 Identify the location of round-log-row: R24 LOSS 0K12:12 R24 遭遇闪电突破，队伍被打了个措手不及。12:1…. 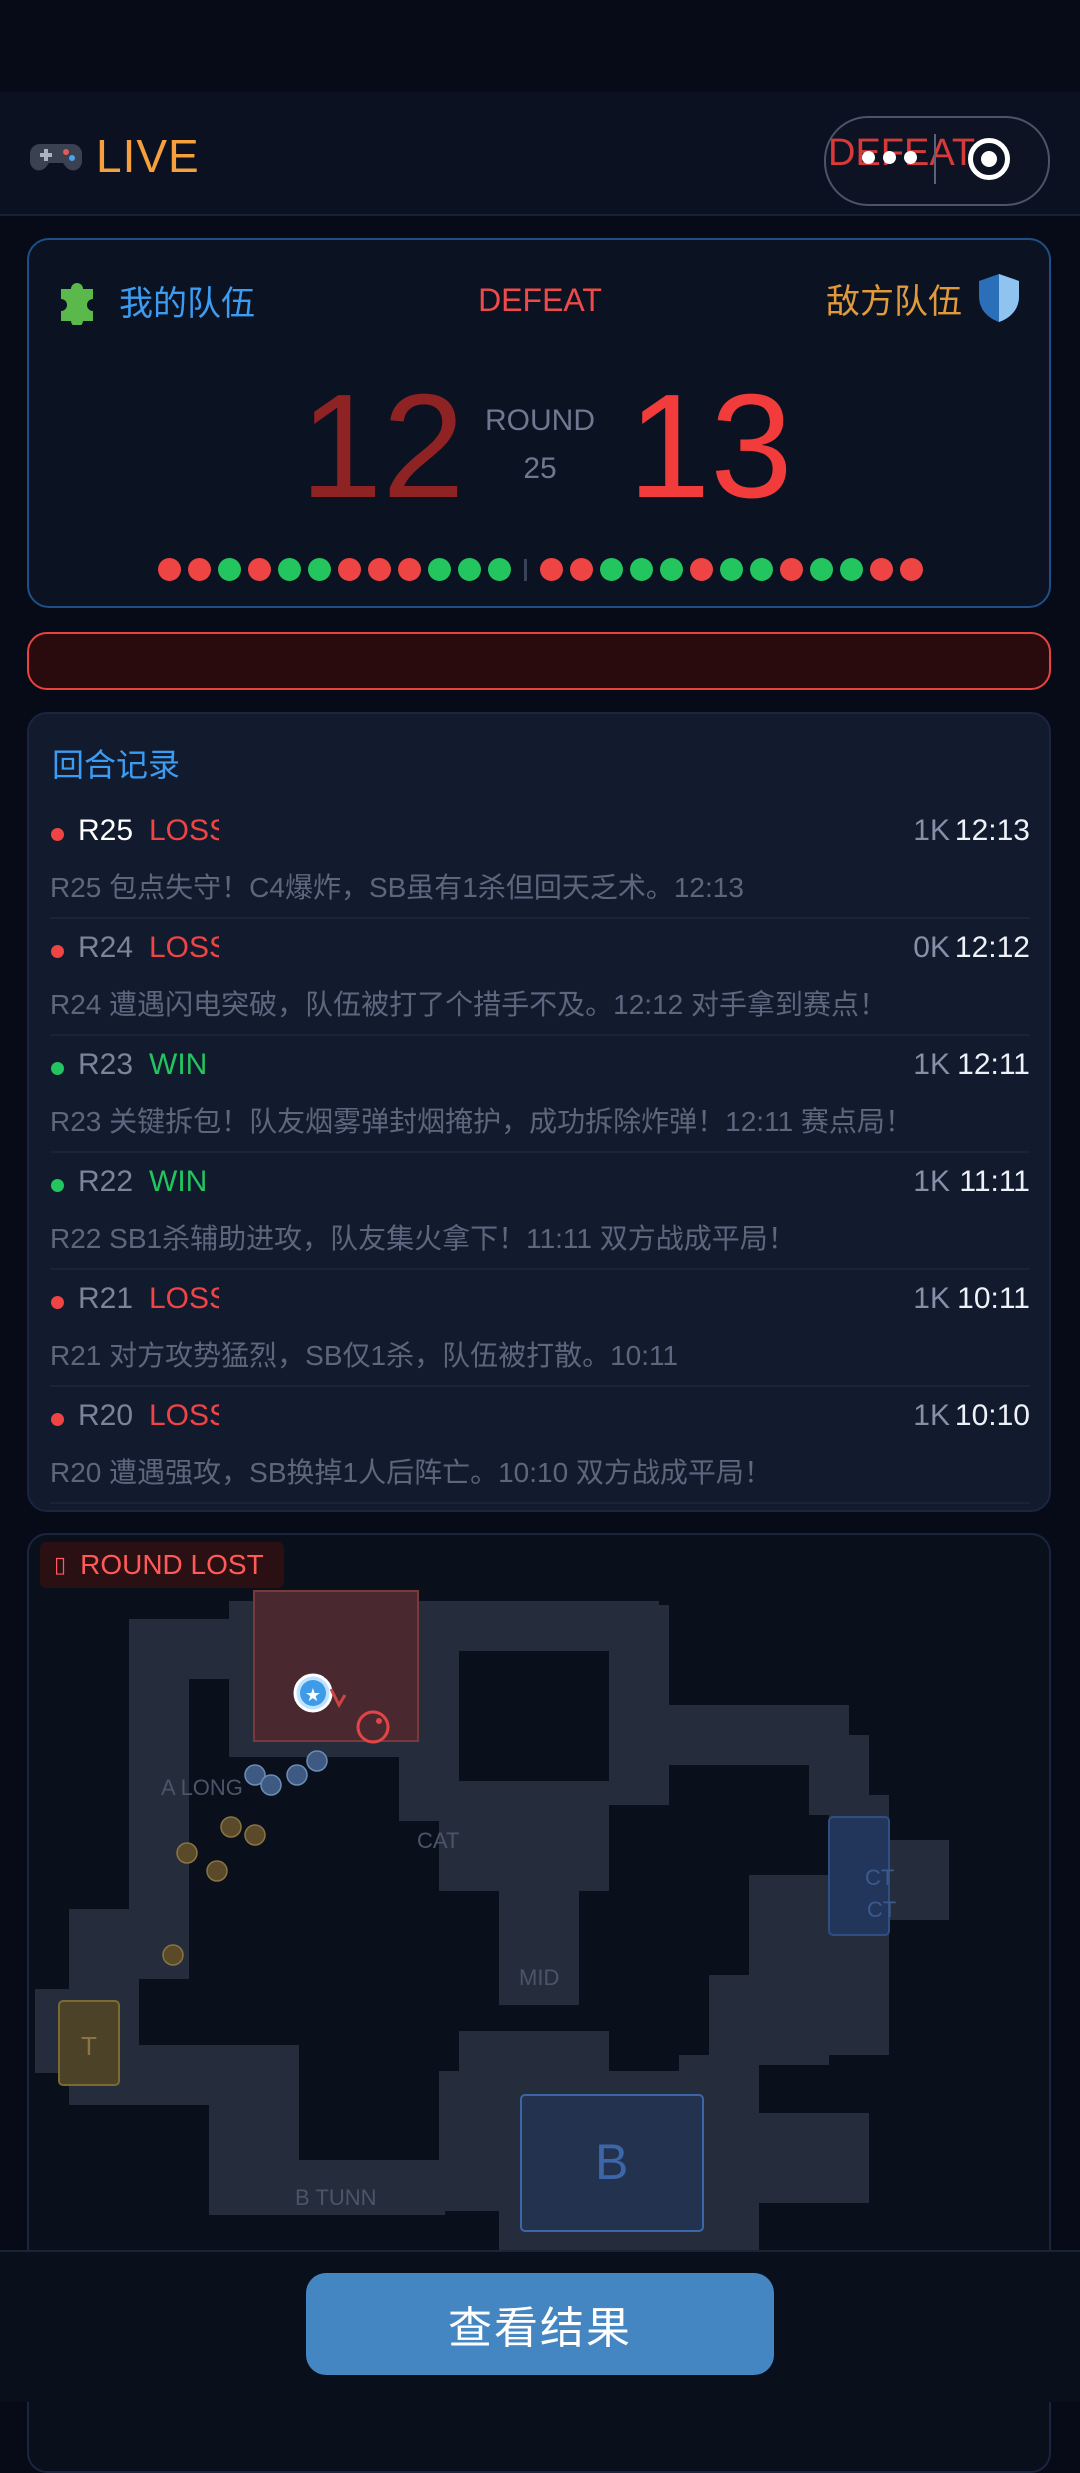
(540, 976).